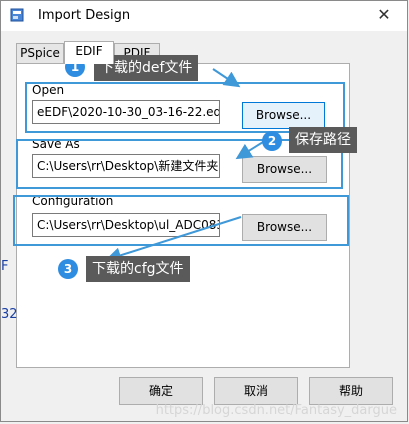 The width and height of the screenshot is (409, 424). Describe the element at coordinates (68, 269) in the screenshot. I see `annotation-badge-3: 3` at that location.